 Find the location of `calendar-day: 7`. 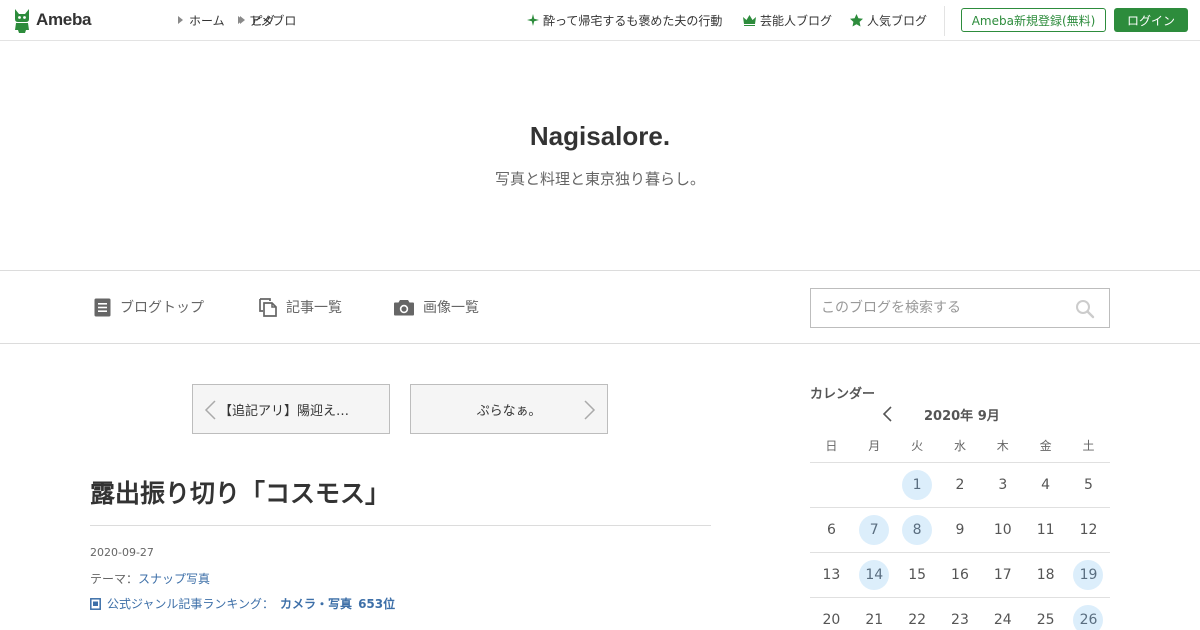

calendar-day: 7 is located at coordinates (874, 530).